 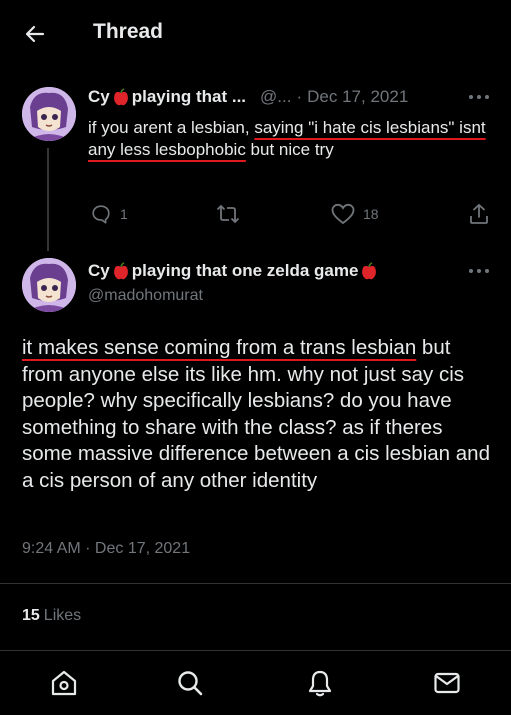 What do you see at coordinates (289, 216) in the screenshot?
I see `parent-tweet-actions: 1 18` at bounding box center [289, 216].